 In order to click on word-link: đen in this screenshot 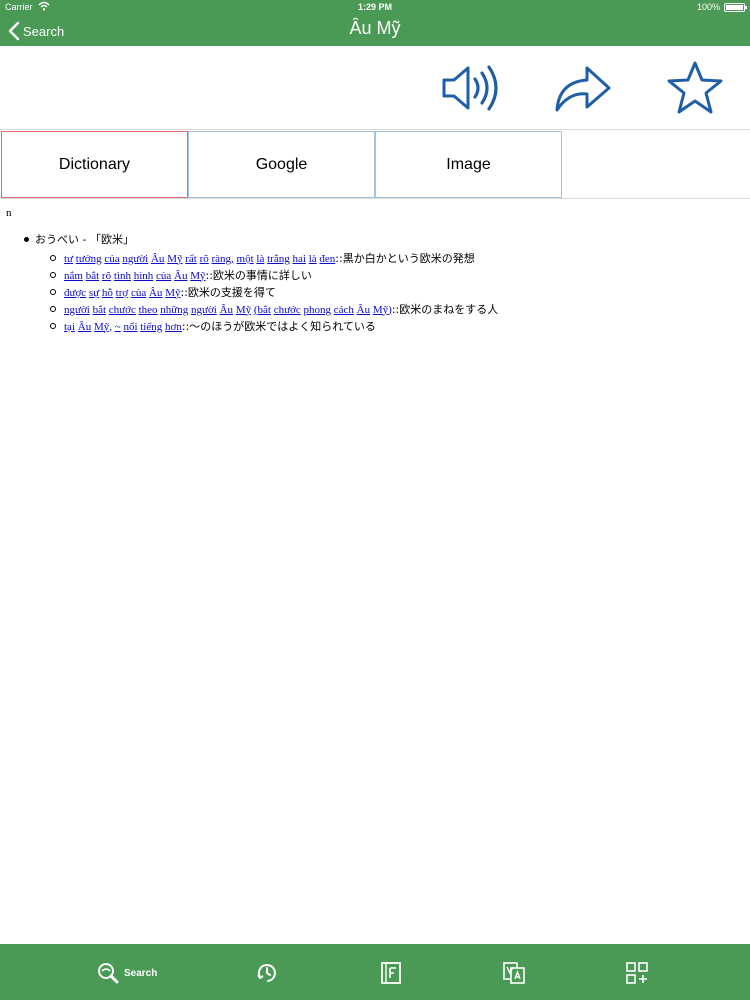, I will do `click(327, 259)`.